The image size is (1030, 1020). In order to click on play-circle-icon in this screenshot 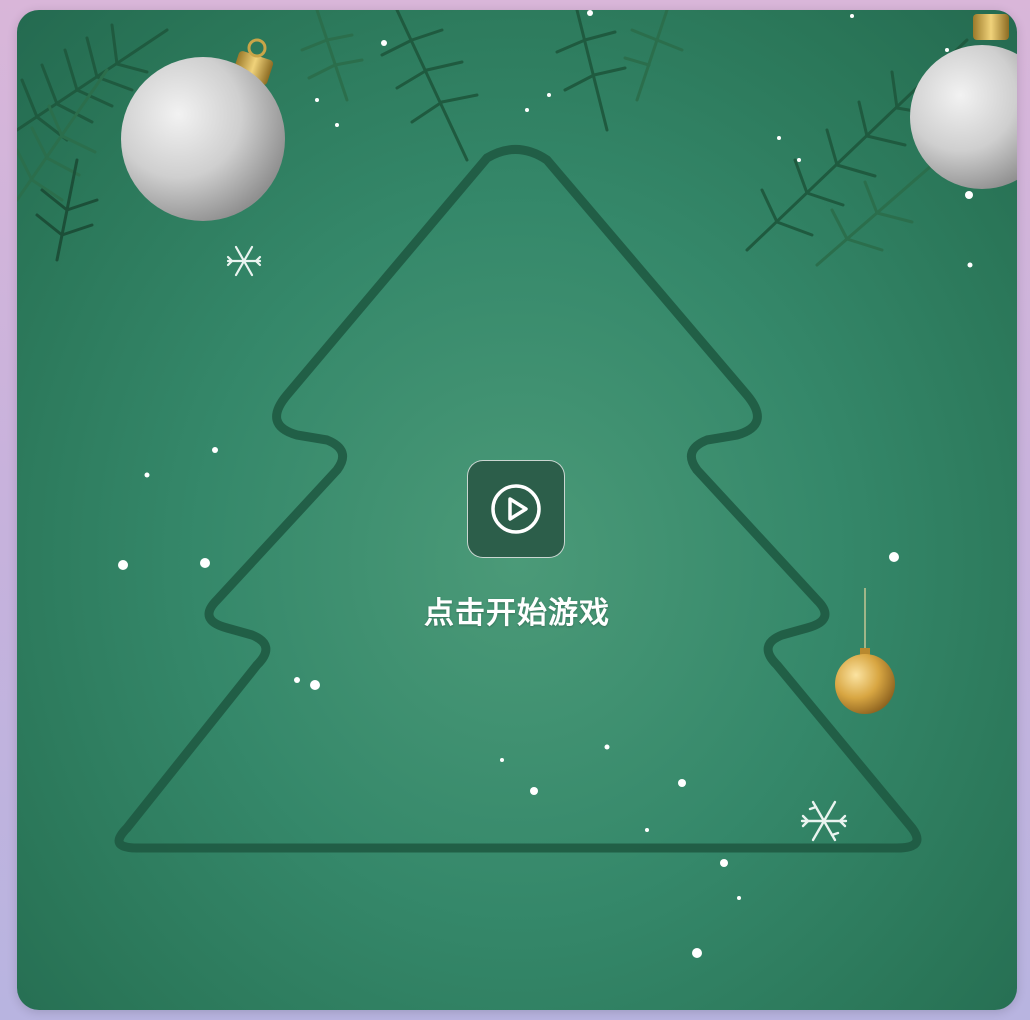, I will do `click(516, 509)`.